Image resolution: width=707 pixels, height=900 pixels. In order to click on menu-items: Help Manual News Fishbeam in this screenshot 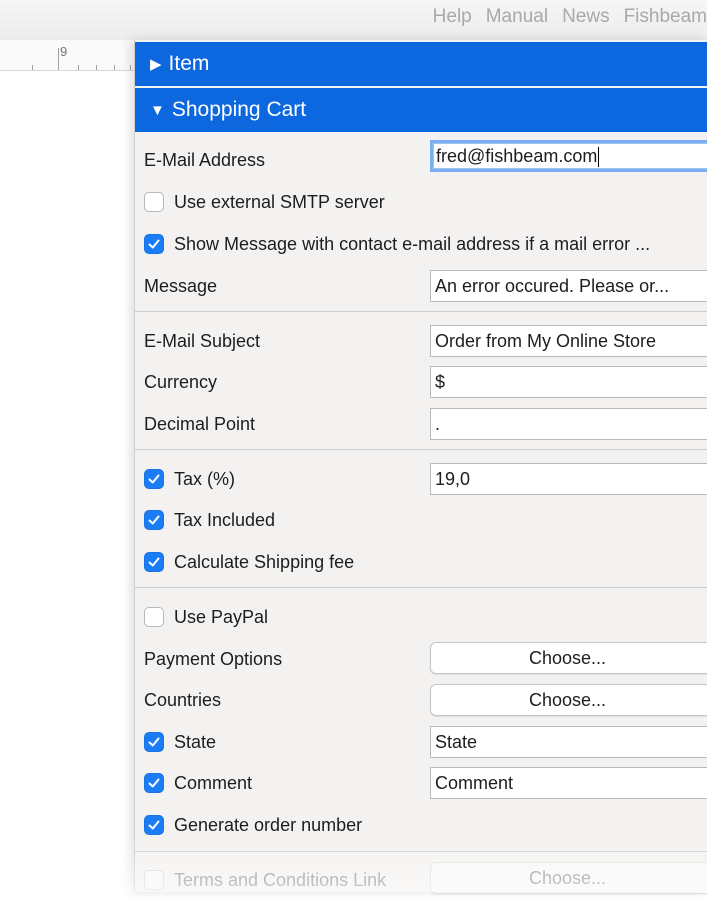, I will do `click(563, 17)`.